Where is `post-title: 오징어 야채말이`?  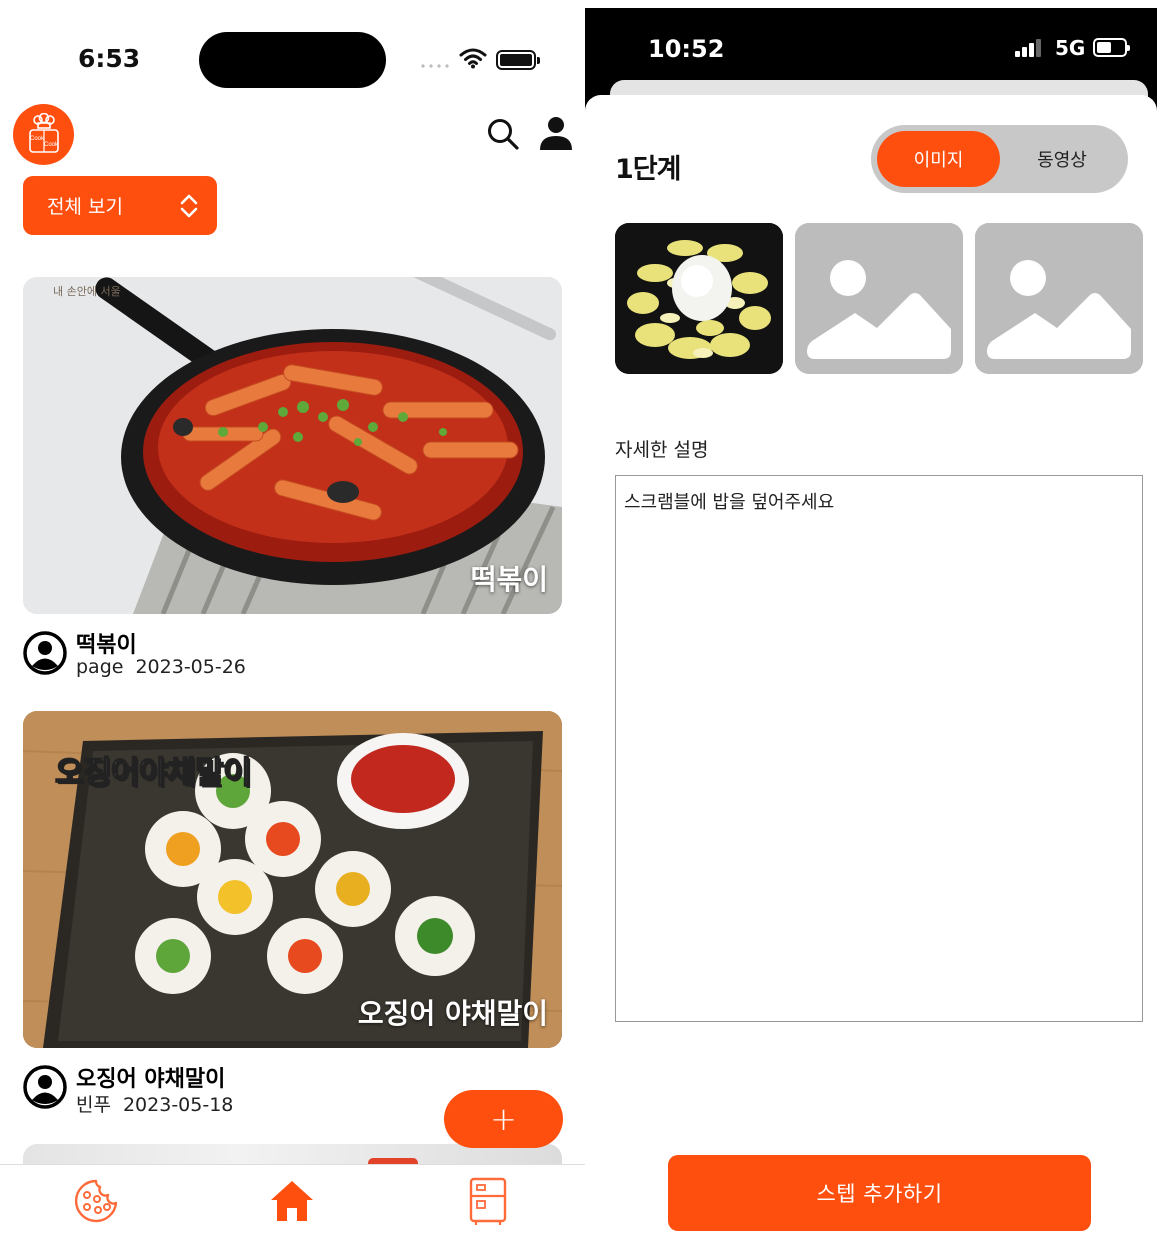 post-title: 오징어 야채말이 is located at coordinates (151, 1079).